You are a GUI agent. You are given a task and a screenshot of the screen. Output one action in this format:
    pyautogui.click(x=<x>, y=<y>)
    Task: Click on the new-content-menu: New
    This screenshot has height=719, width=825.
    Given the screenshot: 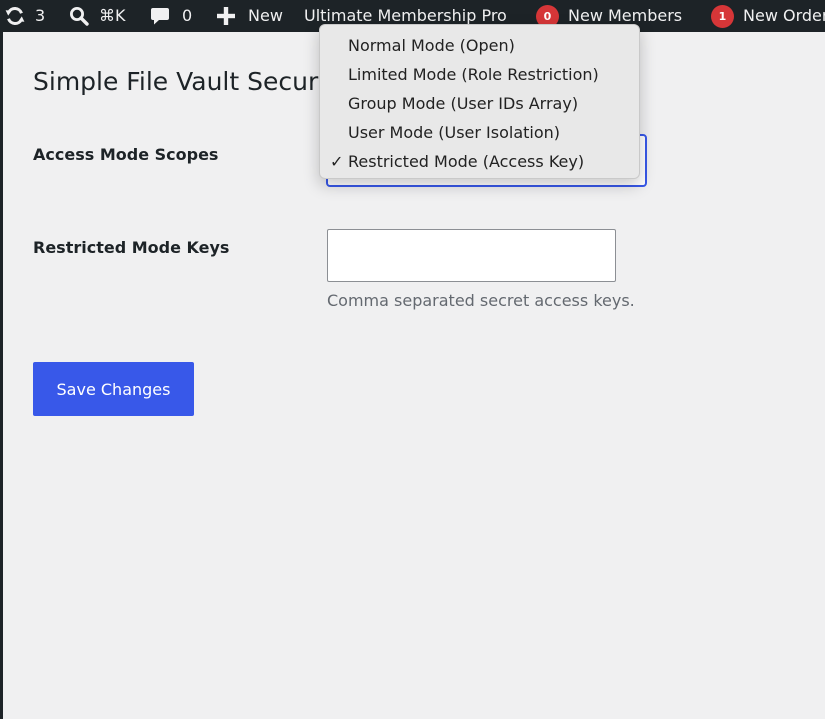 What is the action you would take?
    pyautogui.click(x=250, y=16)
    